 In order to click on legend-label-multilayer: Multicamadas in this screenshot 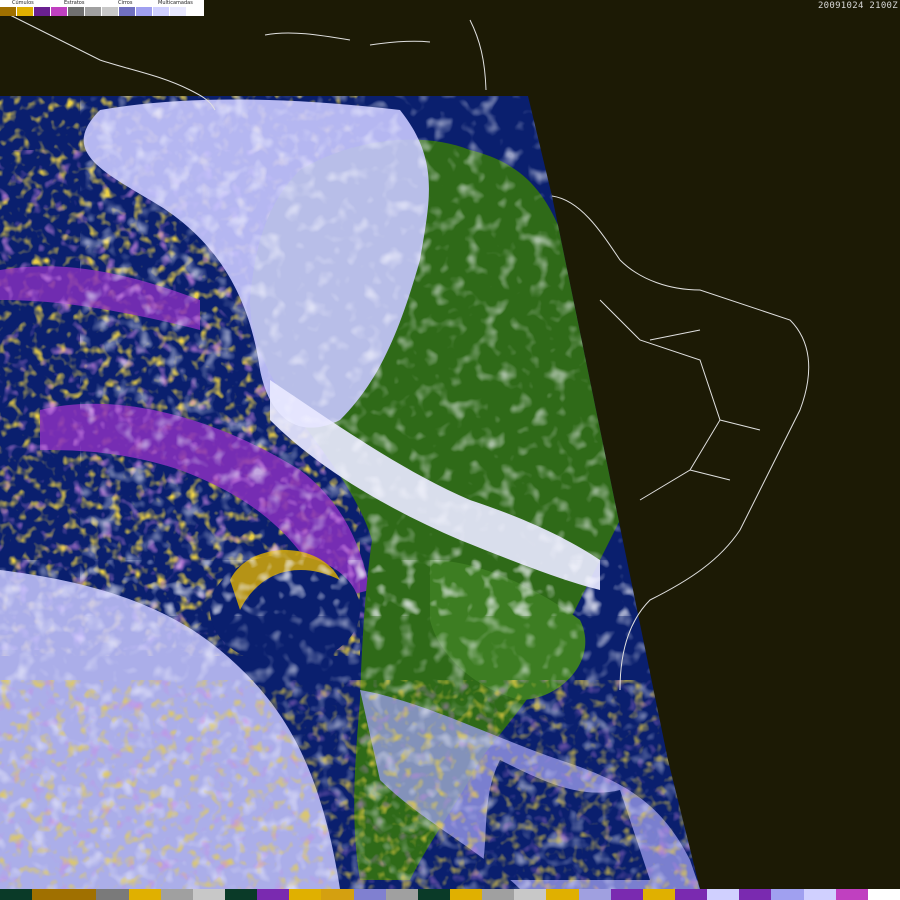, I will do `click(175, 3)`.